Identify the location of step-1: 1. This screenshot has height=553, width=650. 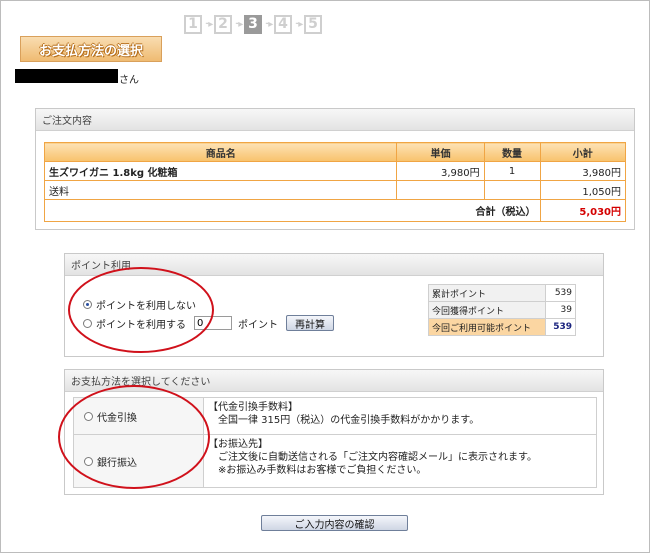
(193, 24).